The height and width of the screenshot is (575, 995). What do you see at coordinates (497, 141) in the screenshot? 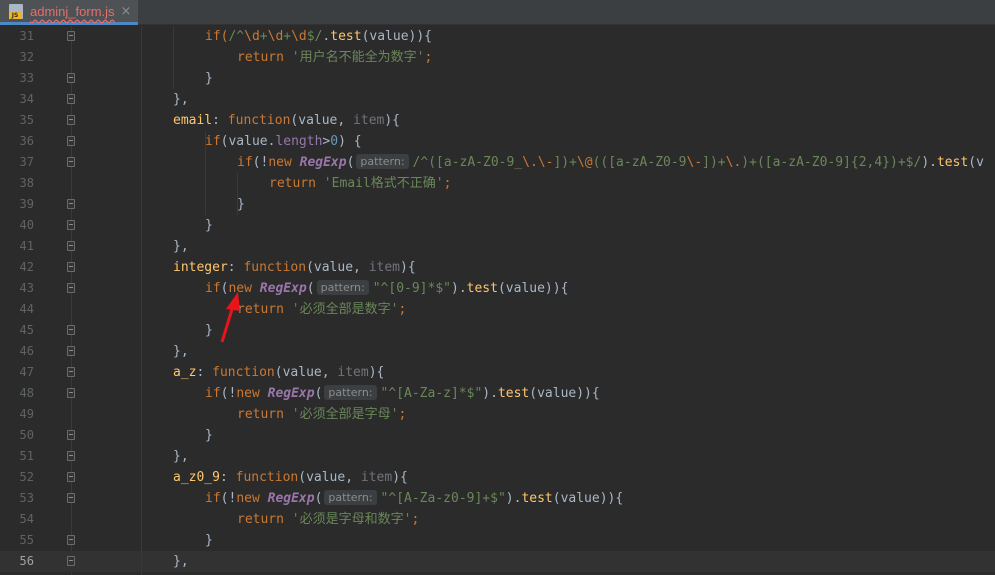
I see `code-line: 36 if(value.length>0) {` at bounding box center [497, 141].